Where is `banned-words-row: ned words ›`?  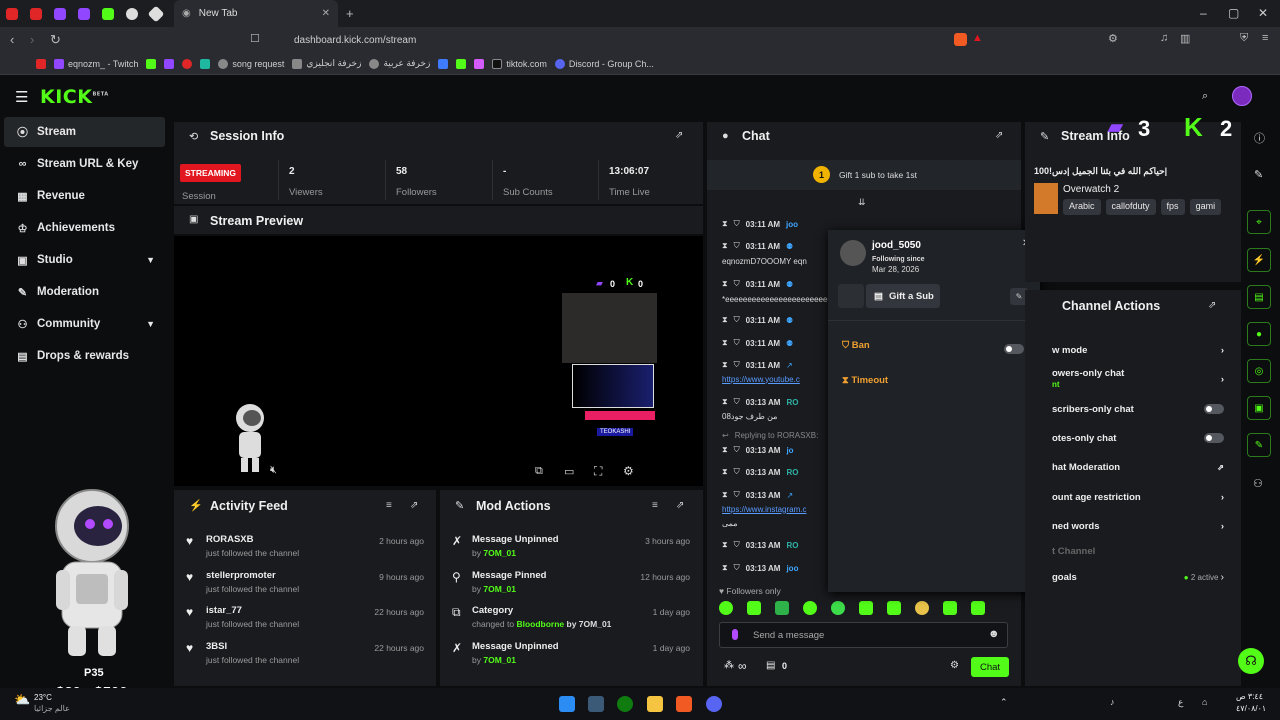 banned-words-row: ned words › is located at coordinates (1138, 526).